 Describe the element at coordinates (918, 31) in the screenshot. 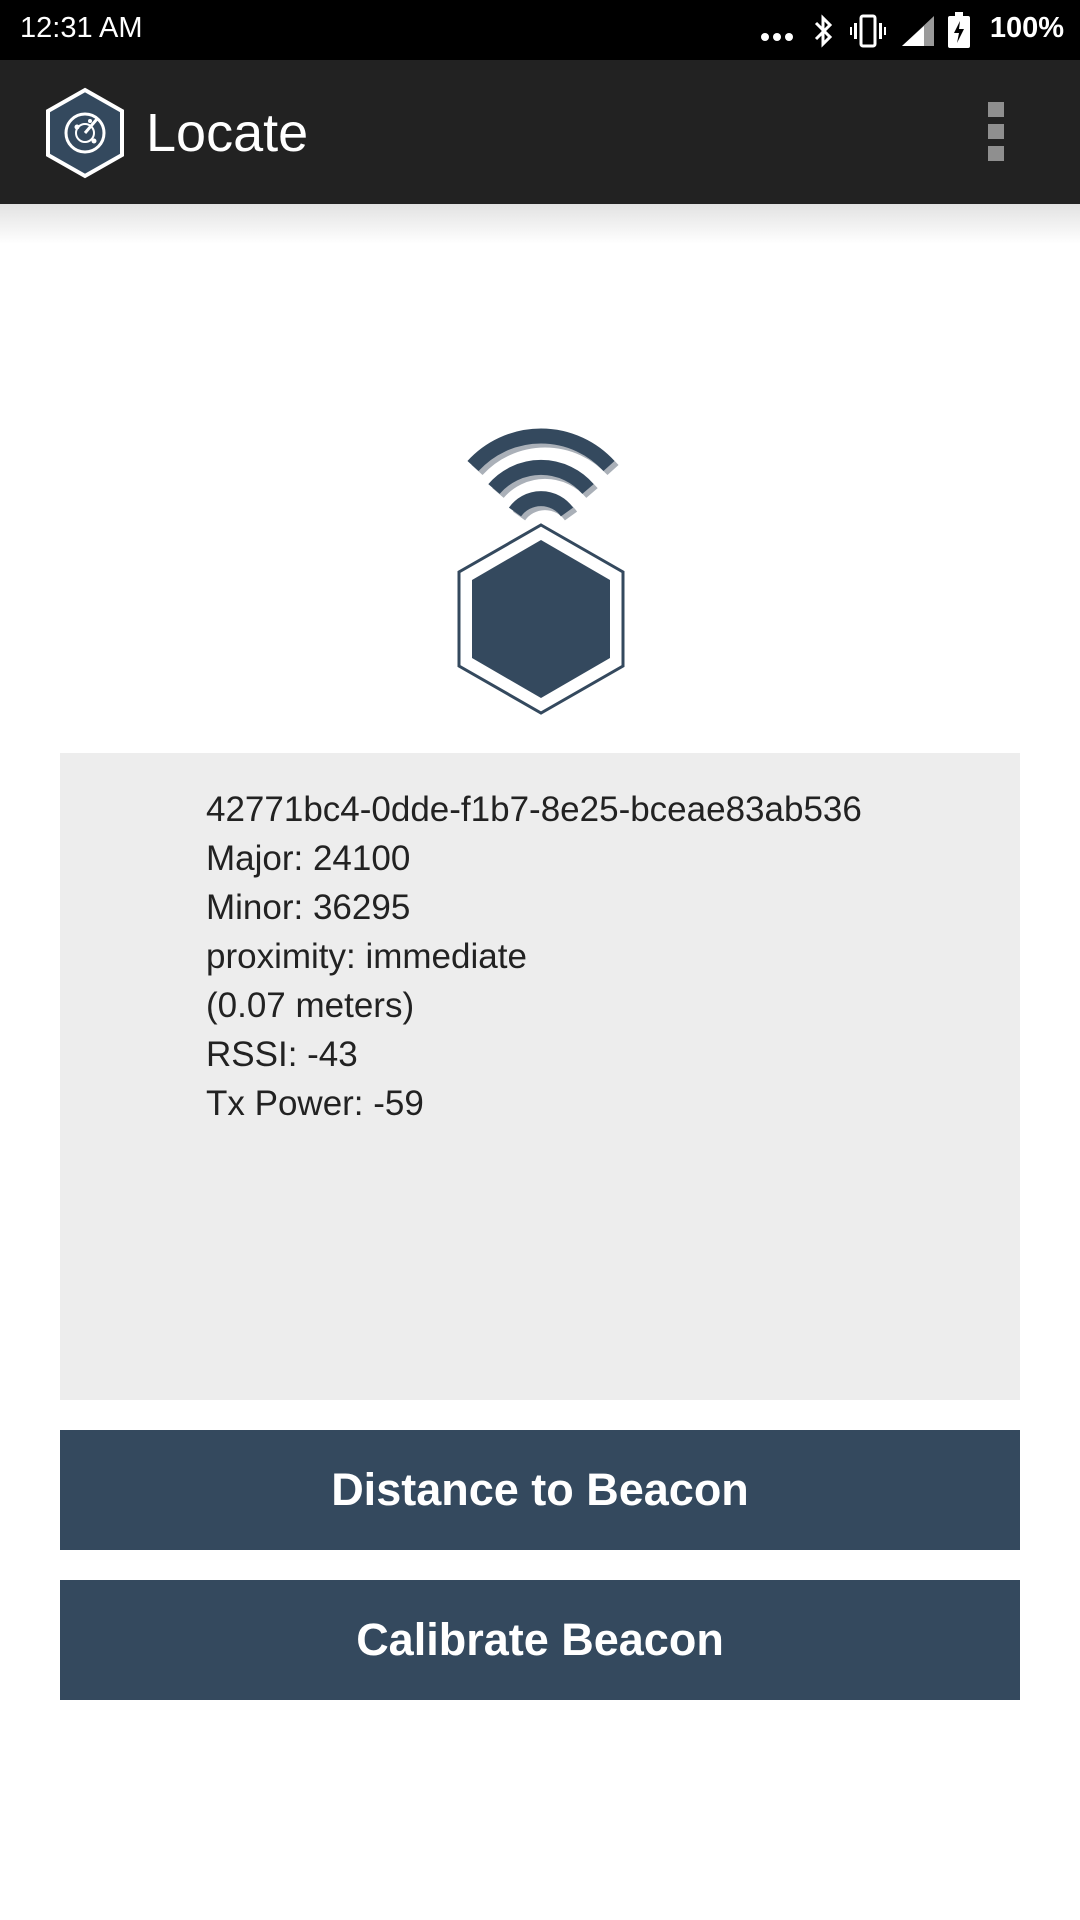

I see `signal-icon` at that location.